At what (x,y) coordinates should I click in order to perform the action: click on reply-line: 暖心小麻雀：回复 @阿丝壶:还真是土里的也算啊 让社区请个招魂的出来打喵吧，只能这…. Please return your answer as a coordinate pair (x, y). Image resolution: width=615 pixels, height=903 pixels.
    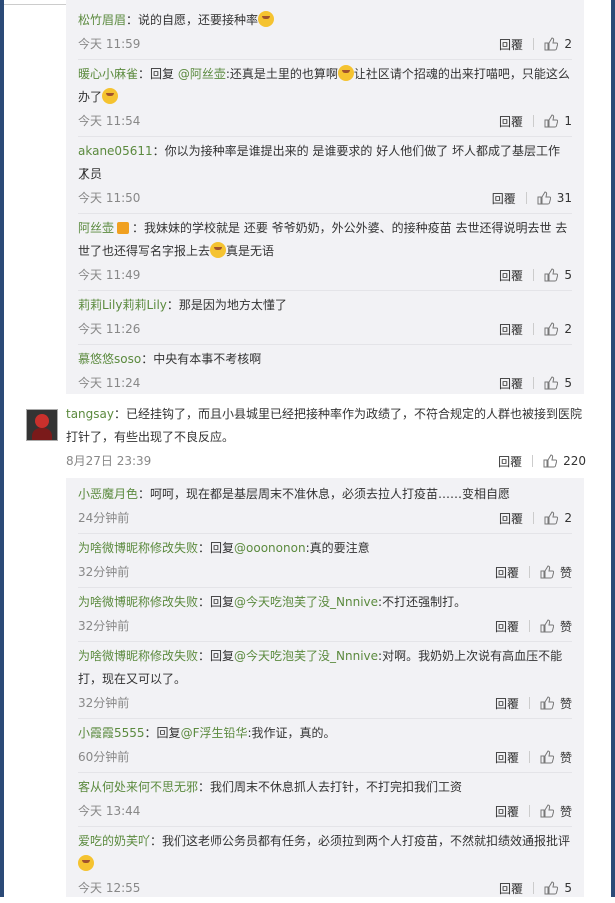
    Looking at the image, I should click on (325, 74).